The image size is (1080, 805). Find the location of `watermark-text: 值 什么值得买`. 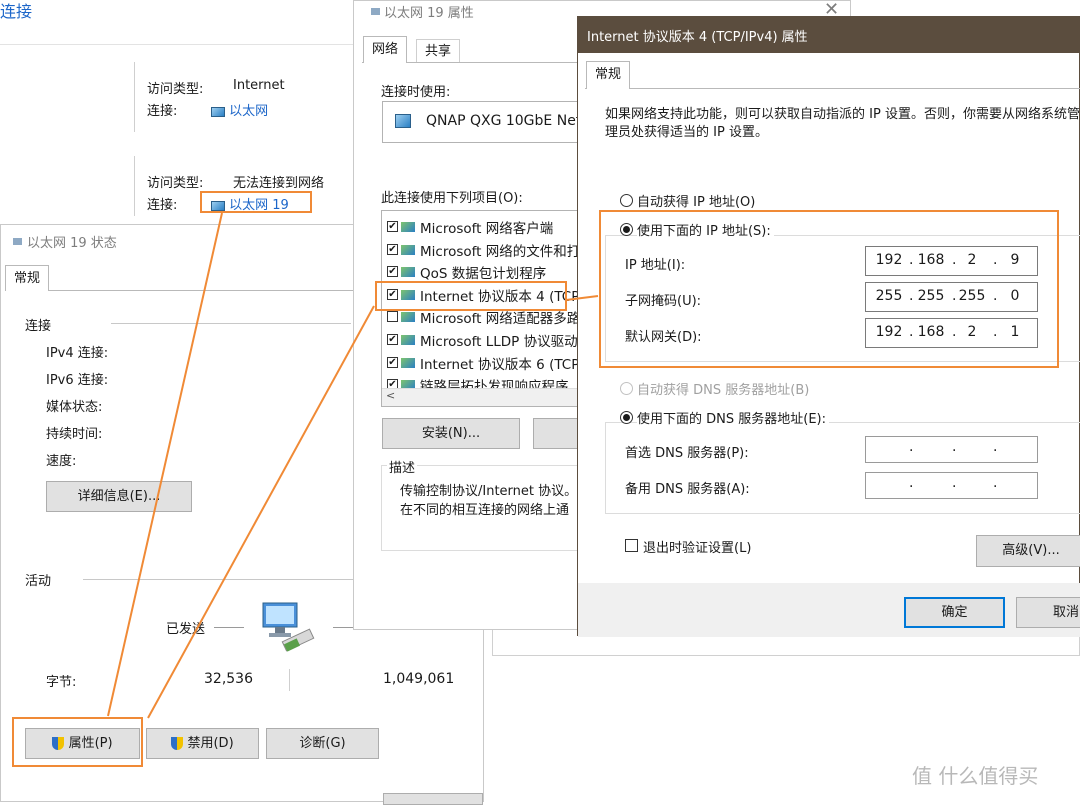

watermark-text: 值 什么值得买 is located at coordinates (975, 776).